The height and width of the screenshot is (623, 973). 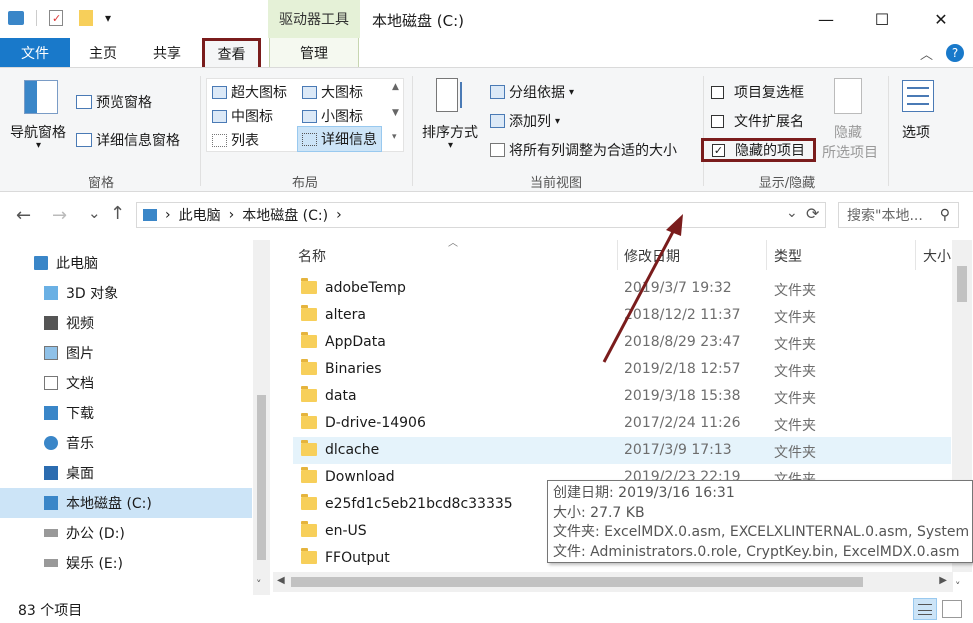 What do you see at coordinates (718, 150) in the screenshot?
I see `hidden-items-checkbox: ✓` at bounding box center [718, 150].